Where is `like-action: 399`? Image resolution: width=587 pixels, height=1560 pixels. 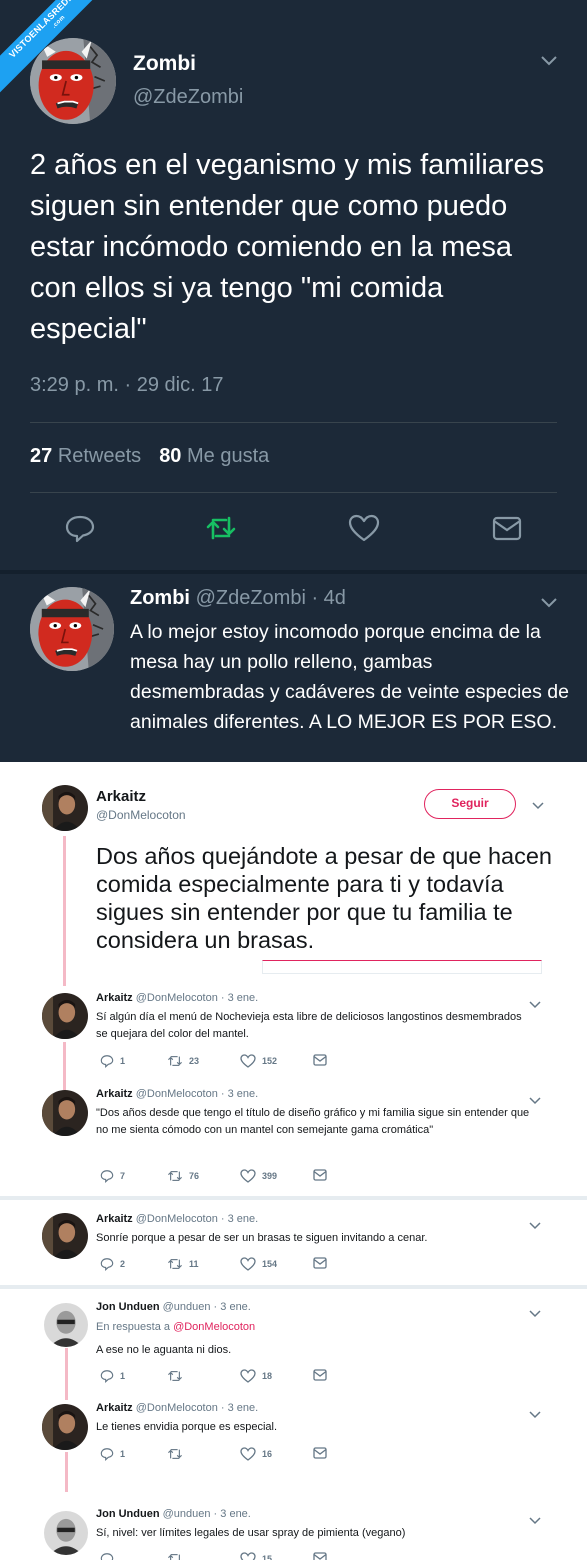
like-action: 399 is located at coordinates (258, 1176).